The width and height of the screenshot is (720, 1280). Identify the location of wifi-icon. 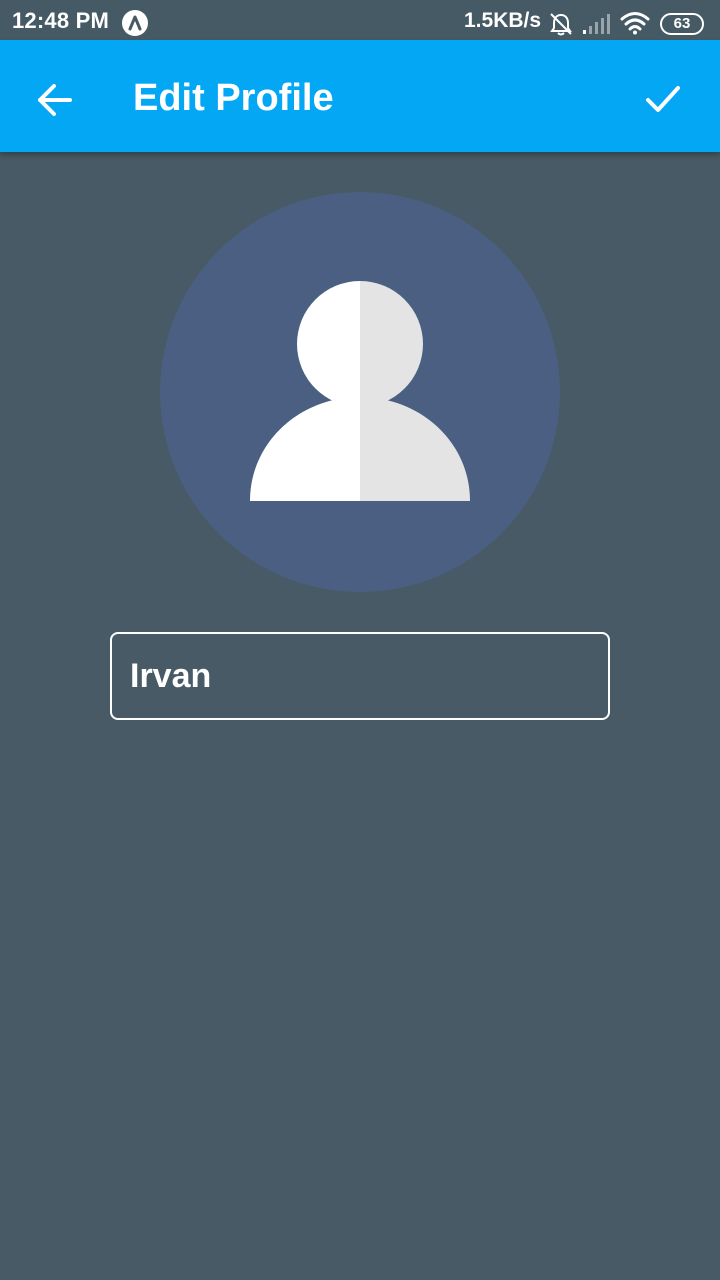
(635, 25).